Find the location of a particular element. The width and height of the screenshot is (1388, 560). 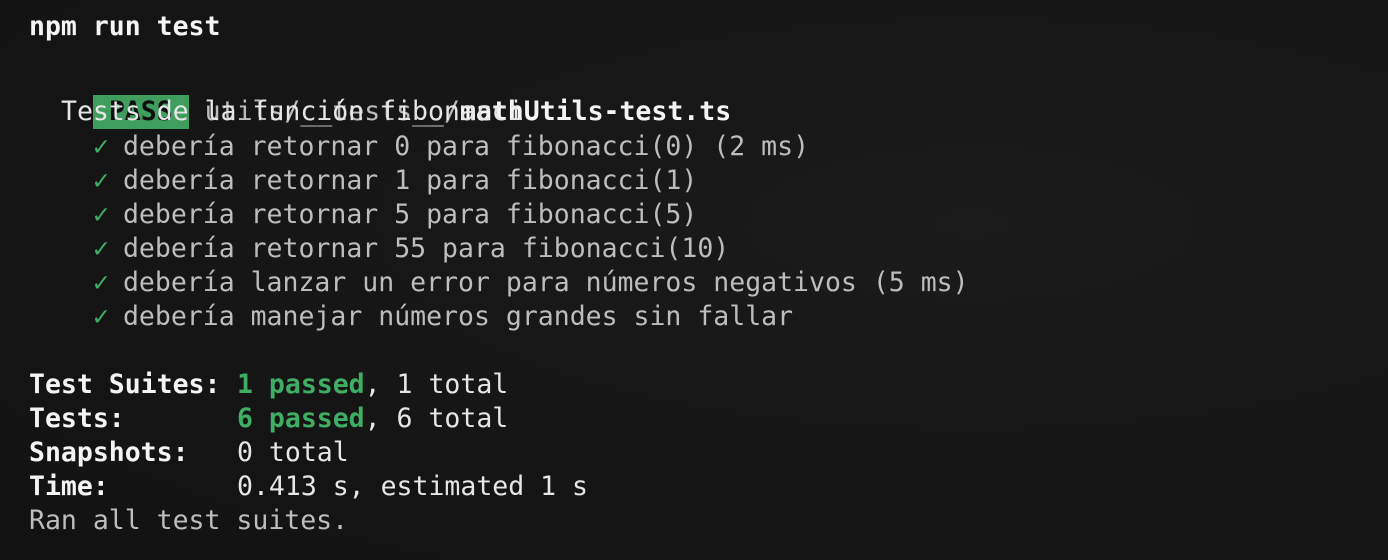

test-name: debería retornar 5 para fibonacci(5) is located at coordinates (410, 214).